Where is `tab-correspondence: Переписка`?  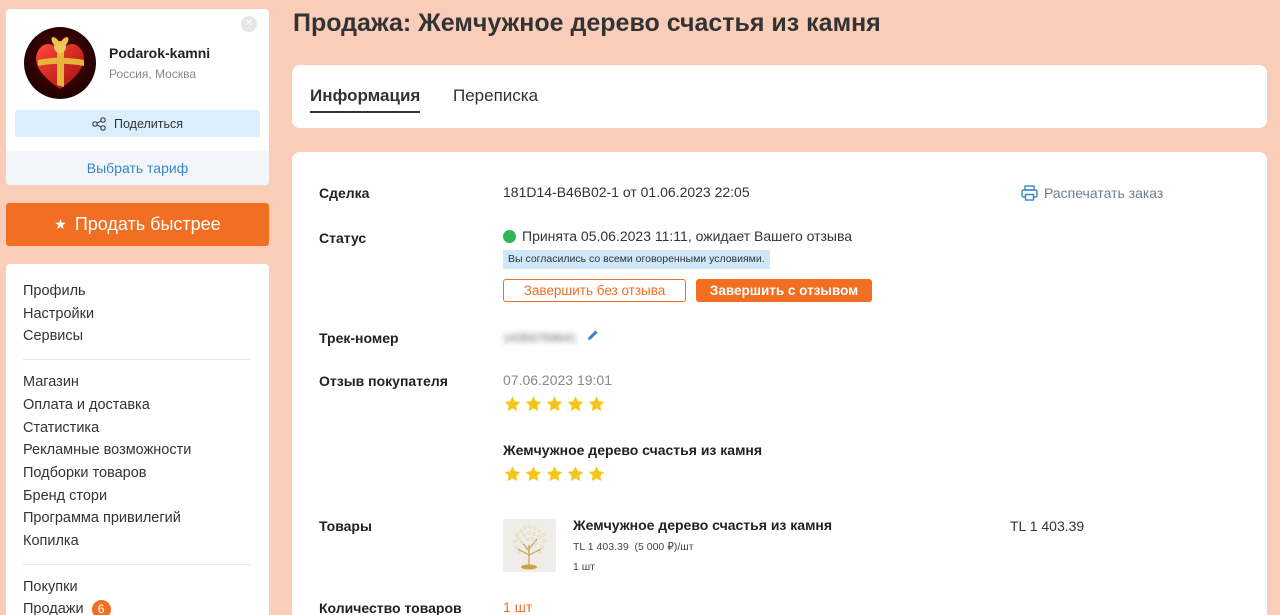
tab-correspondence: Переписка is located at coordinates (495, 96).